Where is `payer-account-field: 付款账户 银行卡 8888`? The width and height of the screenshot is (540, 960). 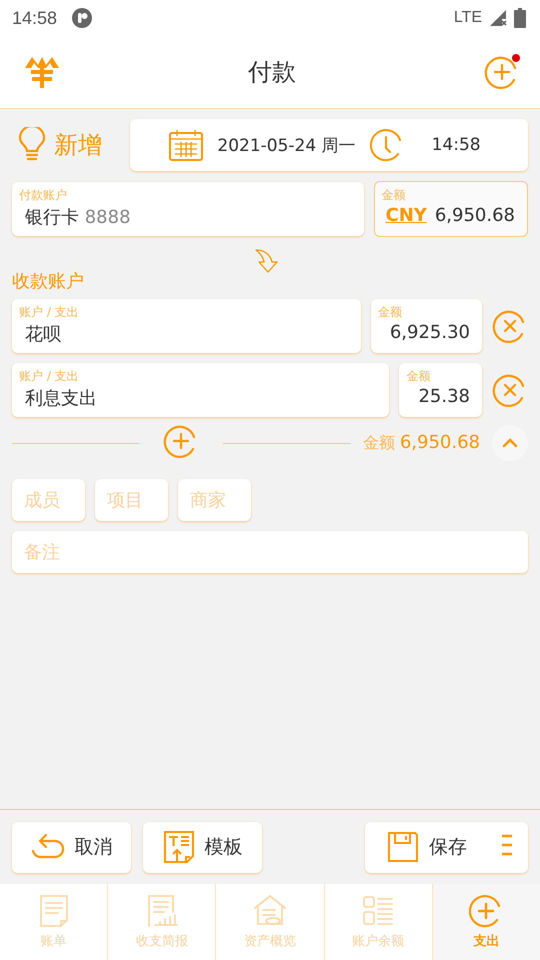 payer-account-field: 付款账户 银行卡 8888 is located at coordinates (188, 209).